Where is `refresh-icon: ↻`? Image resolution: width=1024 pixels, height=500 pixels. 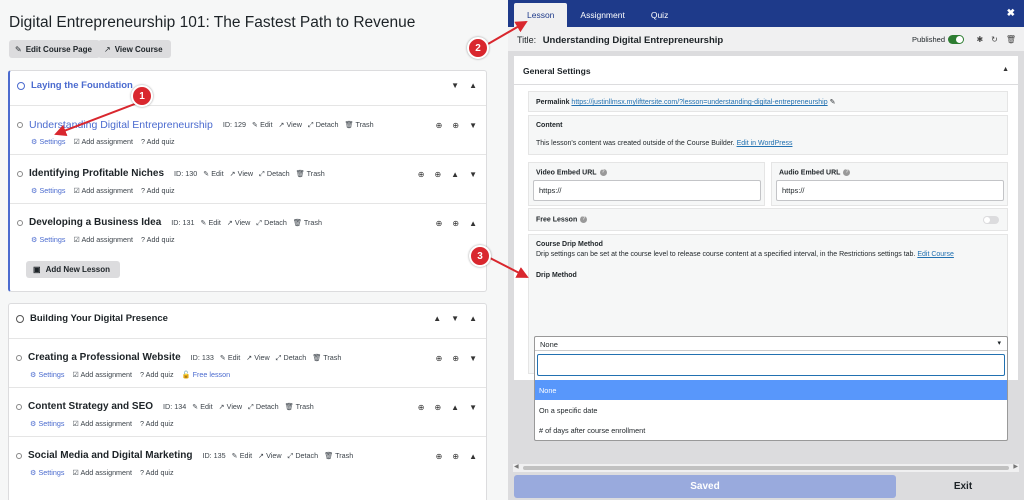 refresh-icon: ↻ is located at coordinates (994, 39).